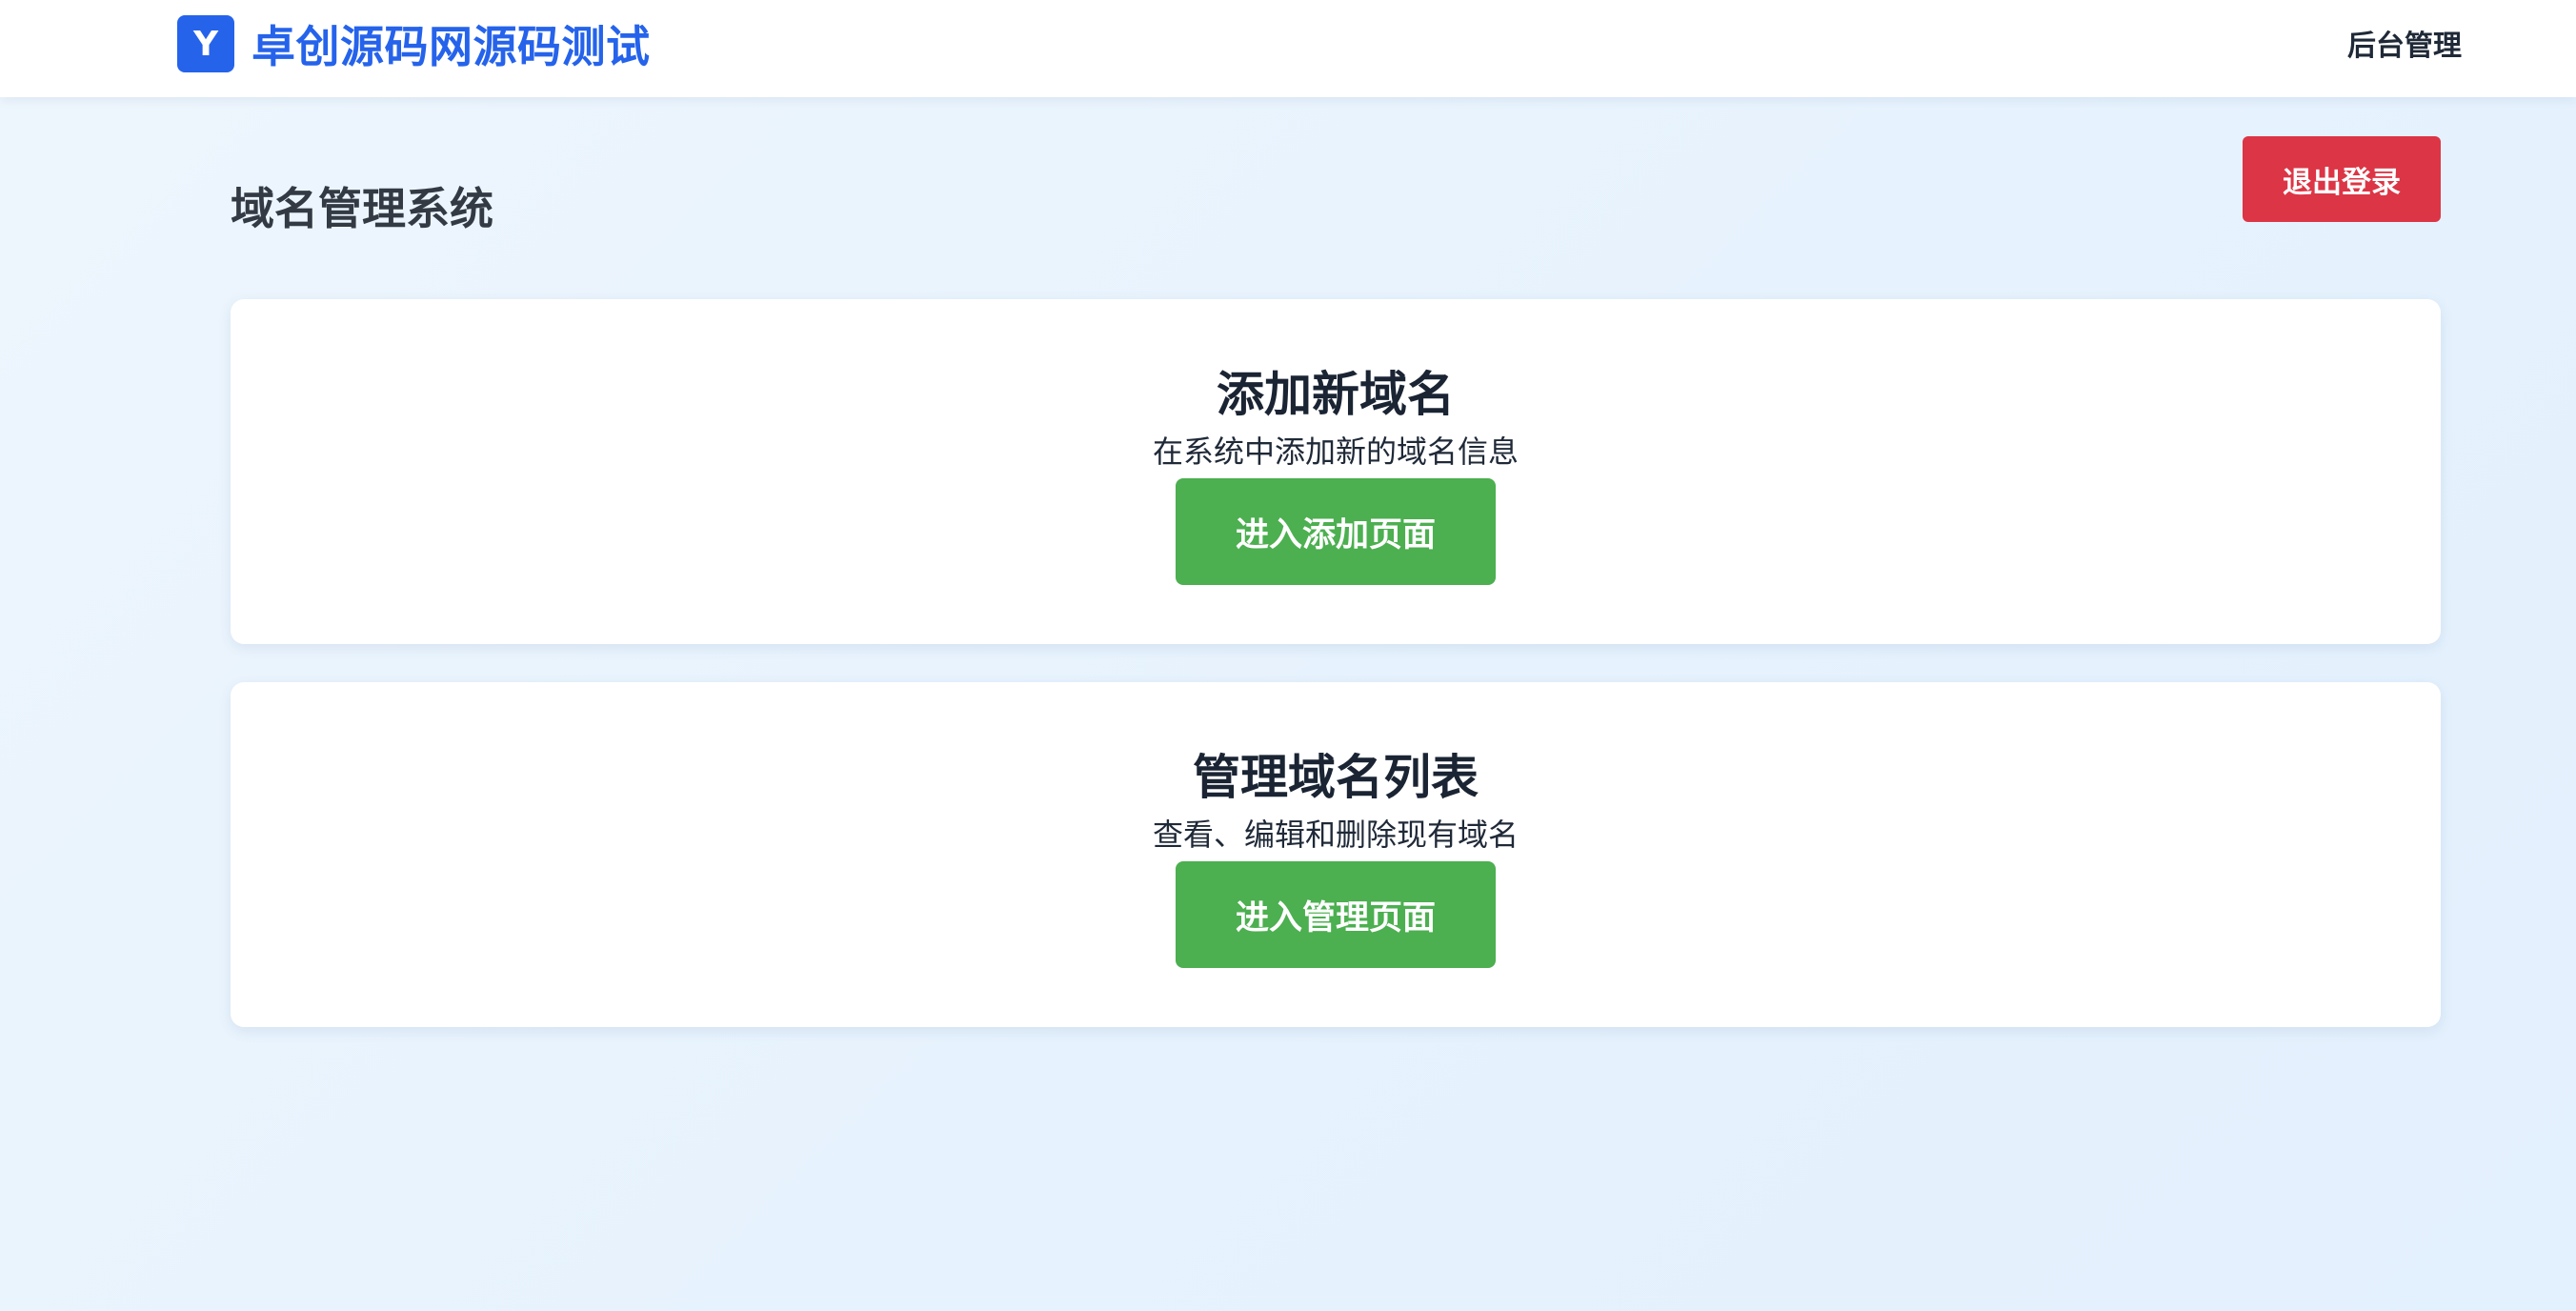  Describe the element at coordinates (206, 43) in the screenshot. I see `brand-logo-icon: Y` at that location.